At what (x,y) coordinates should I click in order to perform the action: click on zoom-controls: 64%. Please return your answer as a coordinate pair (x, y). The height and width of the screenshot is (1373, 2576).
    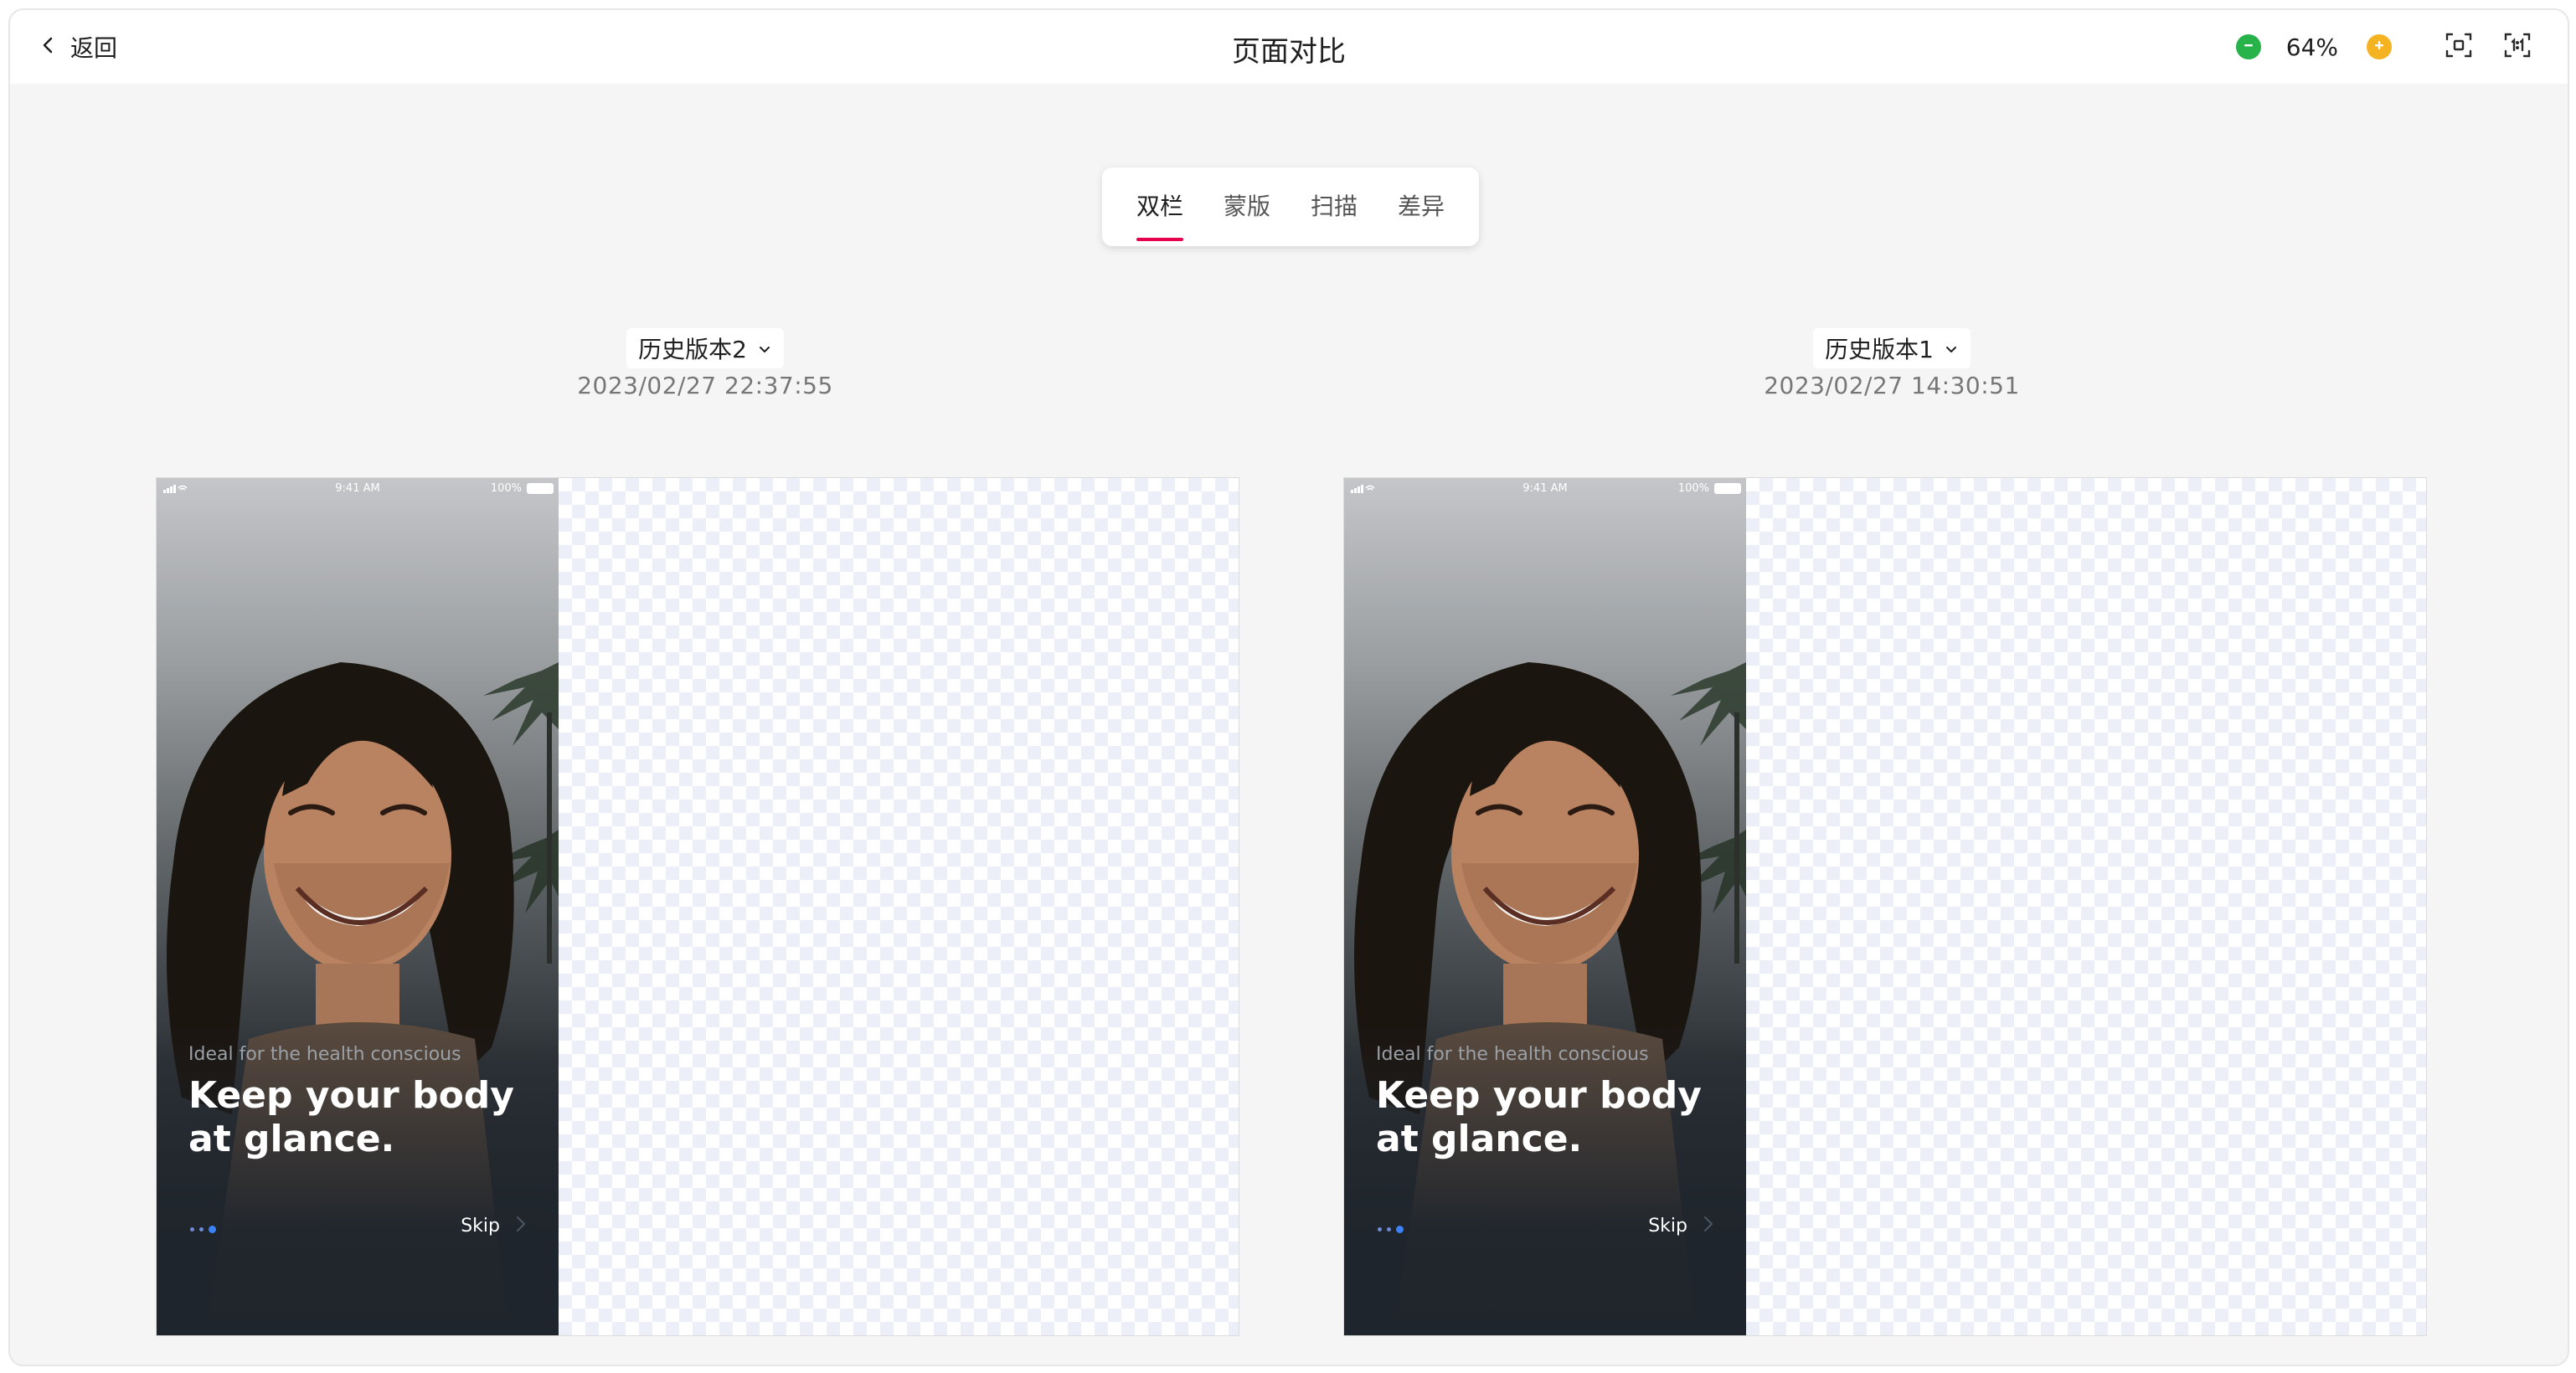
    Looking at the image, I should click on (2384, 46).